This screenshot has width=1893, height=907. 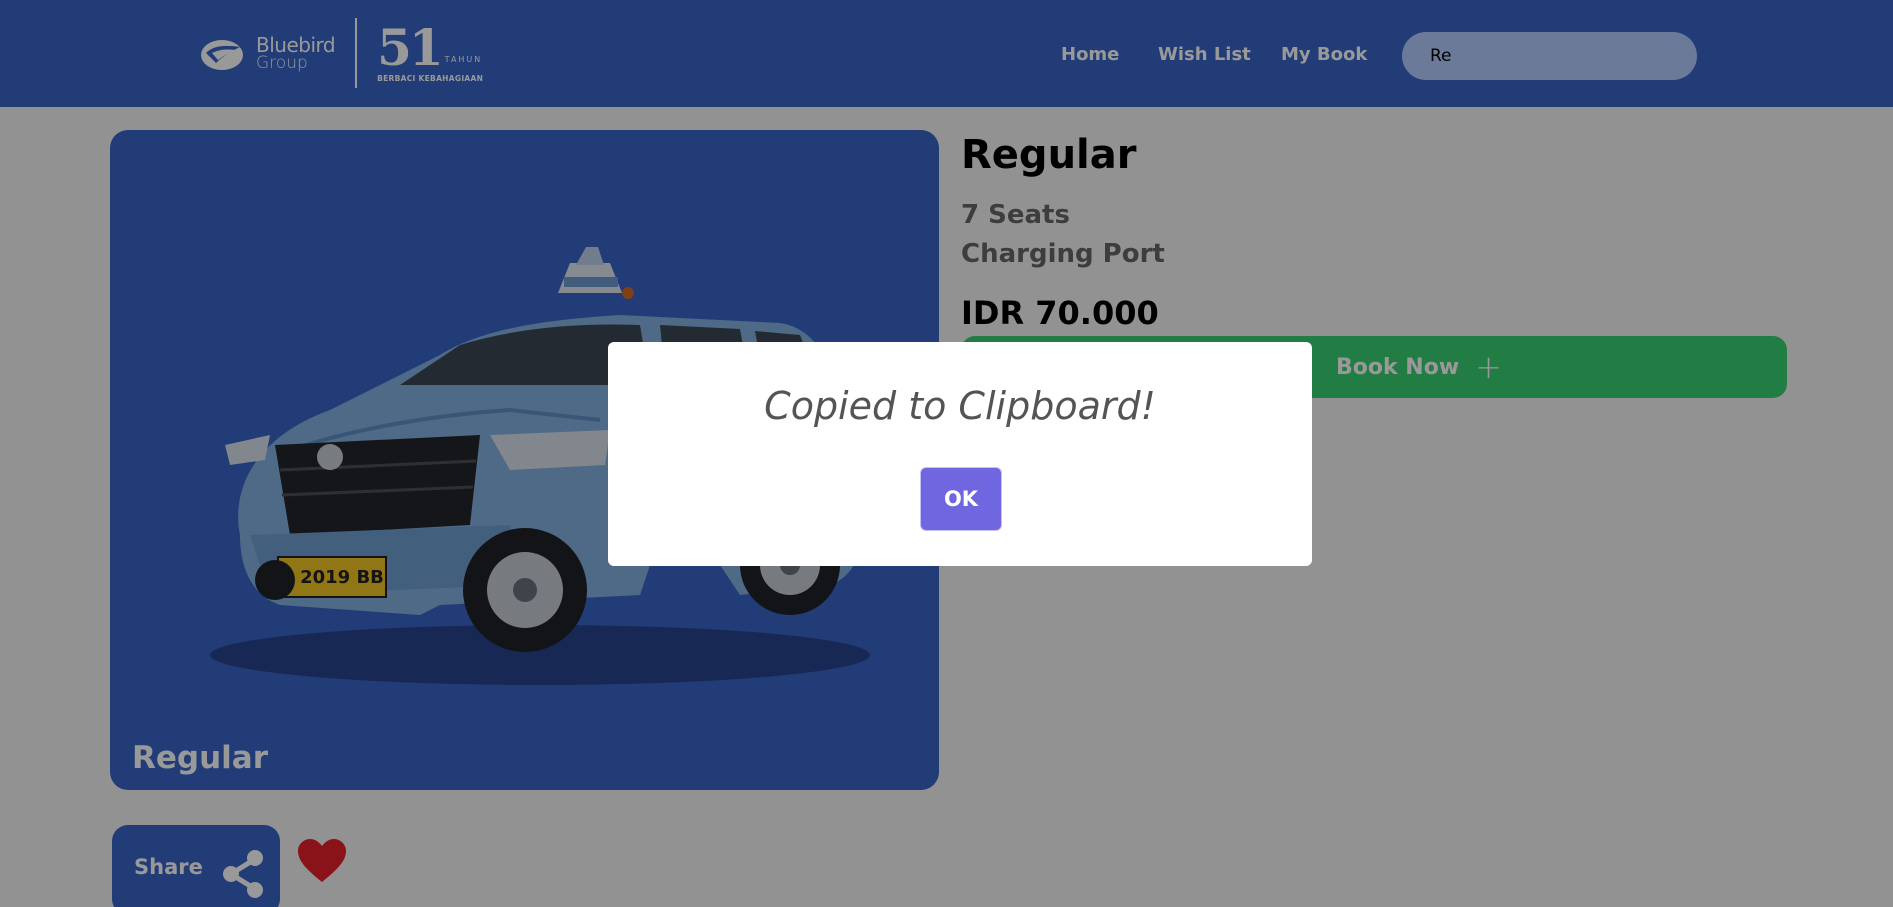 I want to click on ok-button: OK, so click(x=961, y=499).